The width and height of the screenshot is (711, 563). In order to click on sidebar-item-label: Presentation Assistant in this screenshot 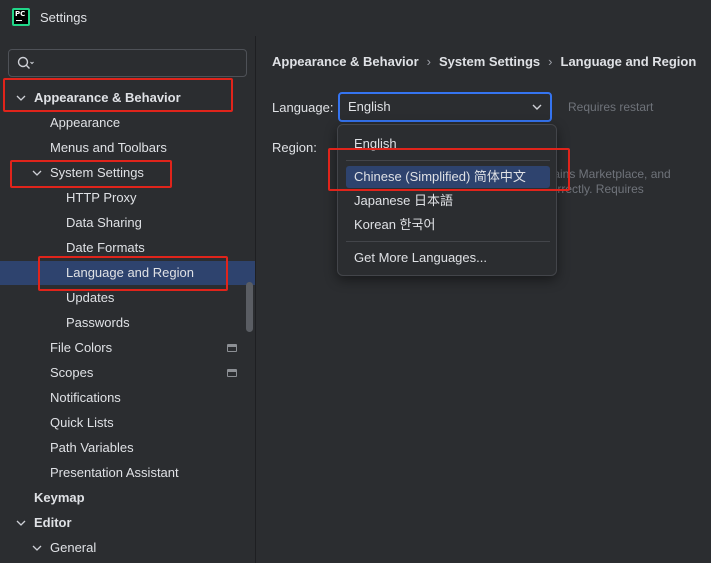, I will do `click(114, 472)`.